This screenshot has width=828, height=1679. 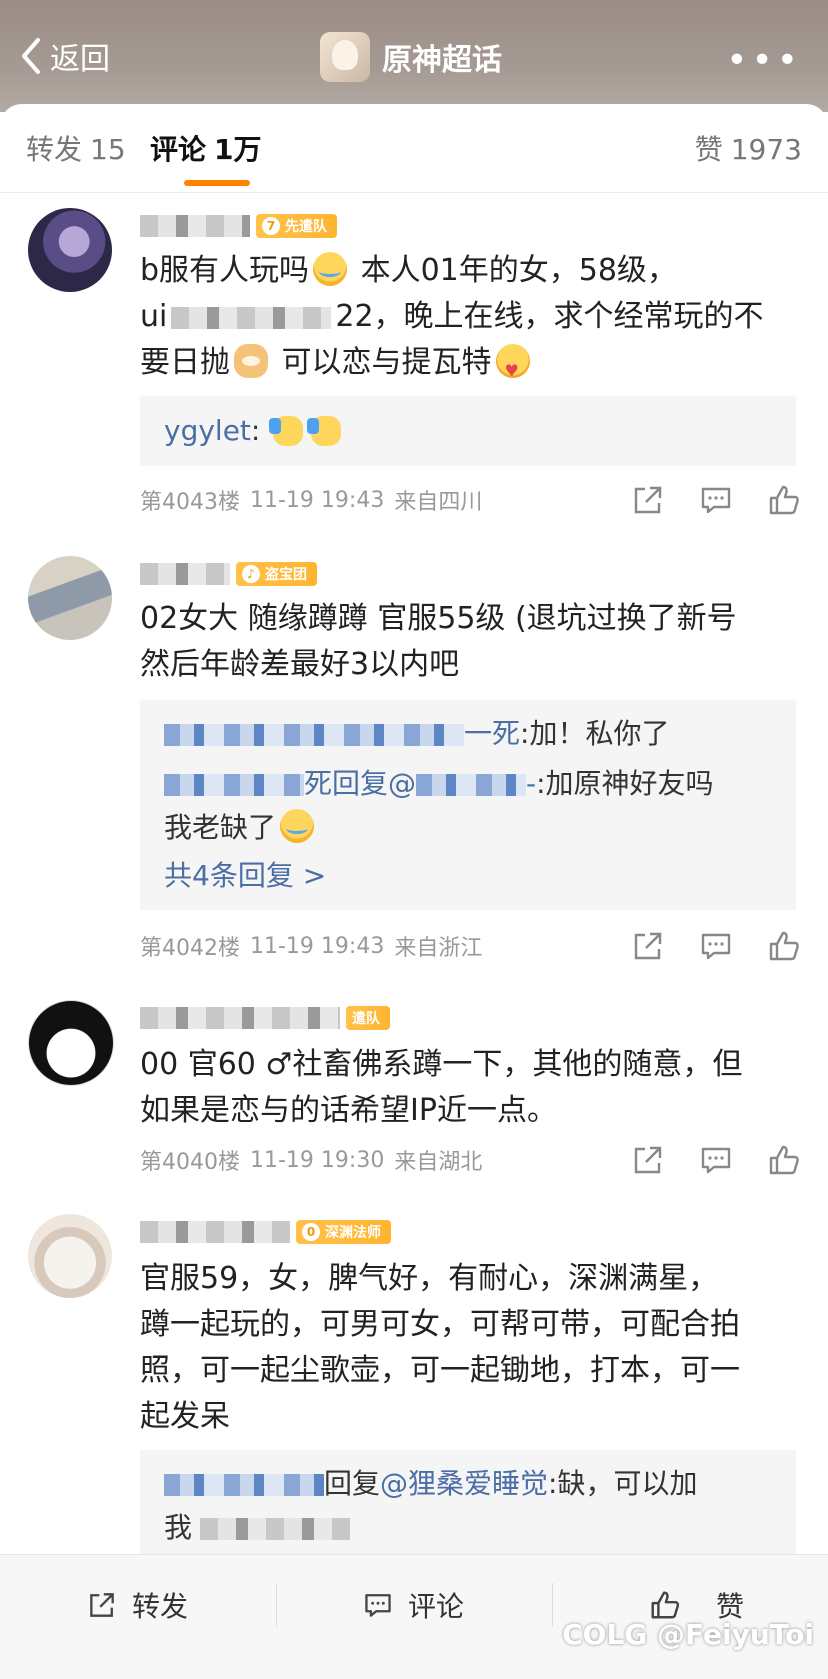 I want to click on love-emoji-icon, so click(x=512, y=369).